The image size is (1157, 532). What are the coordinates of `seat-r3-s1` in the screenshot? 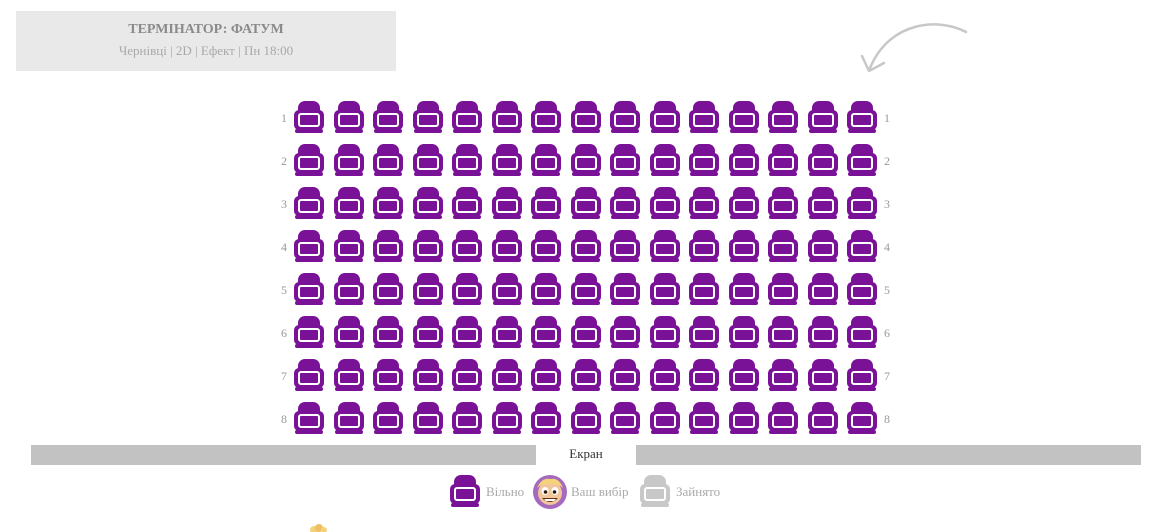 It's located at (309, 203).